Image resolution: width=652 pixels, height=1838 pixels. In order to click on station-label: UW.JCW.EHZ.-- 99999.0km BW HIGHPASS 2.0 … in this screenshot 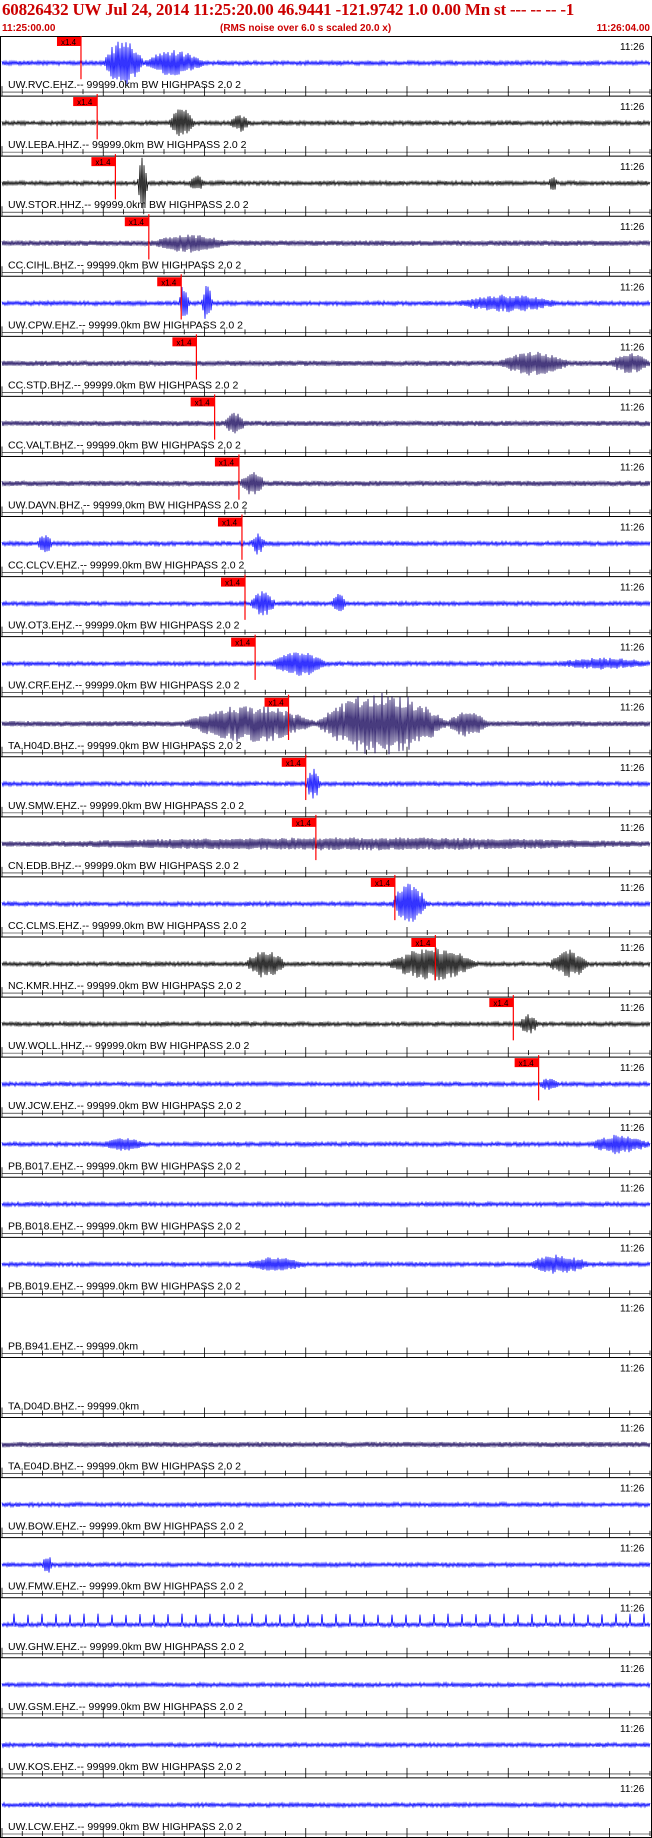, I will do `click(124, 1106)`.